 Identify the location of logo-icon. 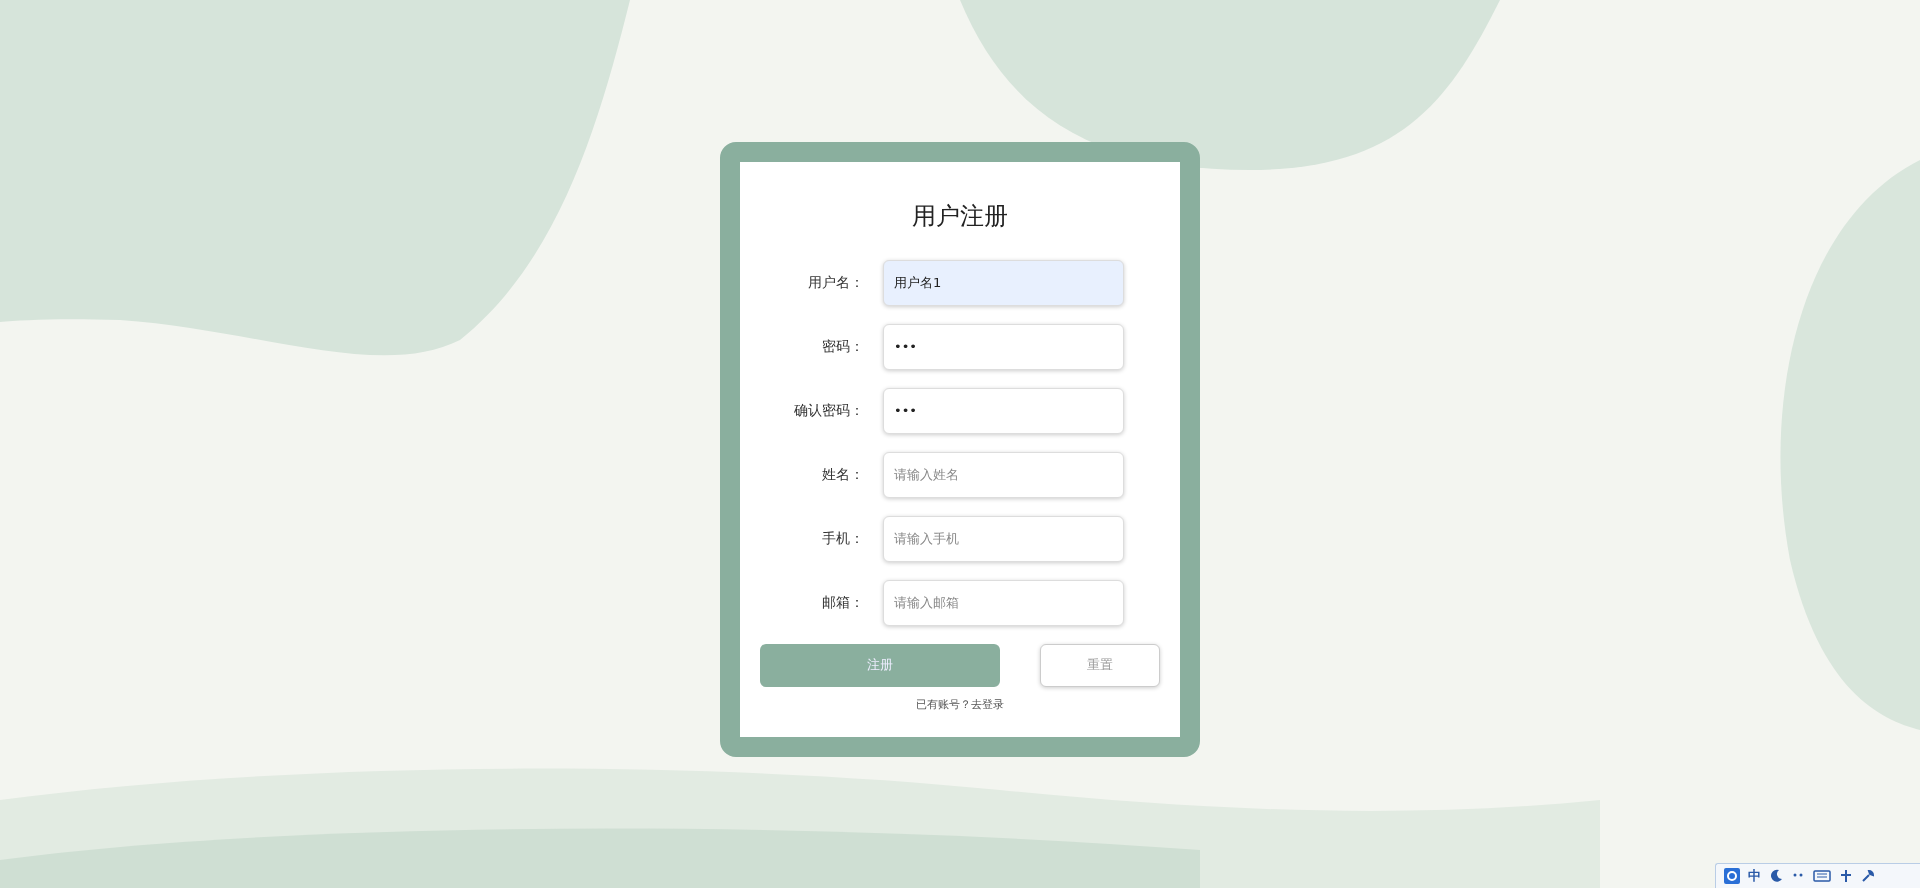
(1732, 876).